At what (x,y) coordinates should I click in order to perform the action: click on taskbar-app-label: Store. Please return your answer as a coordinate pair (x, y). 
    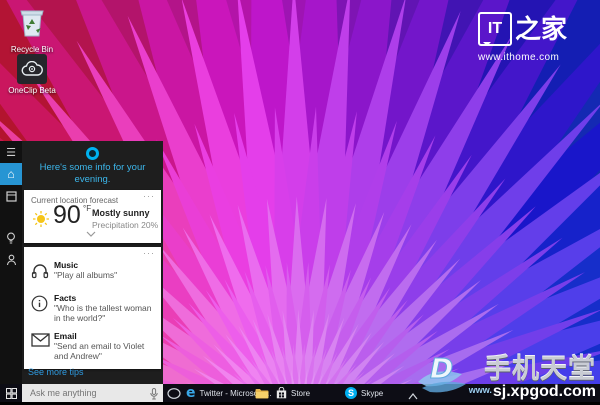
    Looking at the image, I should click on (300, 393).